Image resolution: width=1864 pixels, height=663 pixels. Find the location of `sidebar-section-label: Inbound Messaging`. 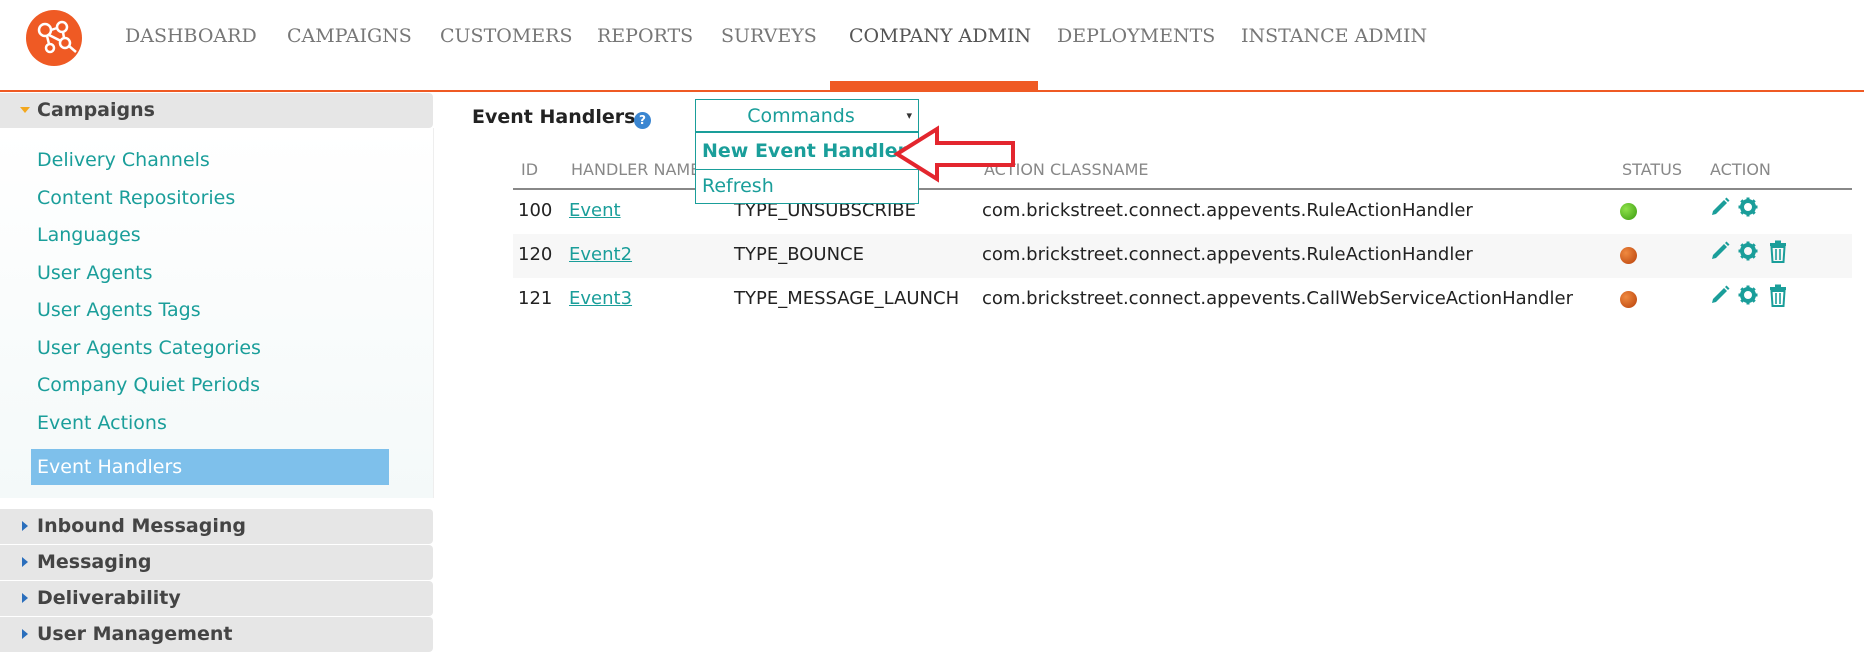

sidebar-section-label: Inbound Messaging is located at coordinates (141, 526).